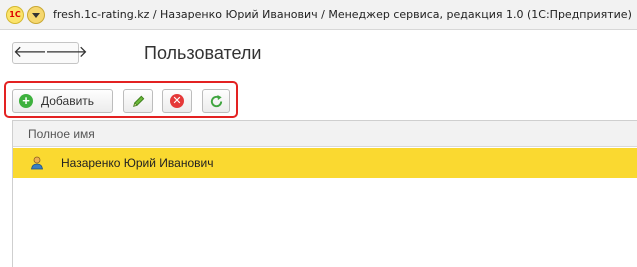 This screenshot has height=267, width=637. Describe the element at coordinates (36, 15) in the screenshot. I see `main-menu-dropdown-icon` at that location.